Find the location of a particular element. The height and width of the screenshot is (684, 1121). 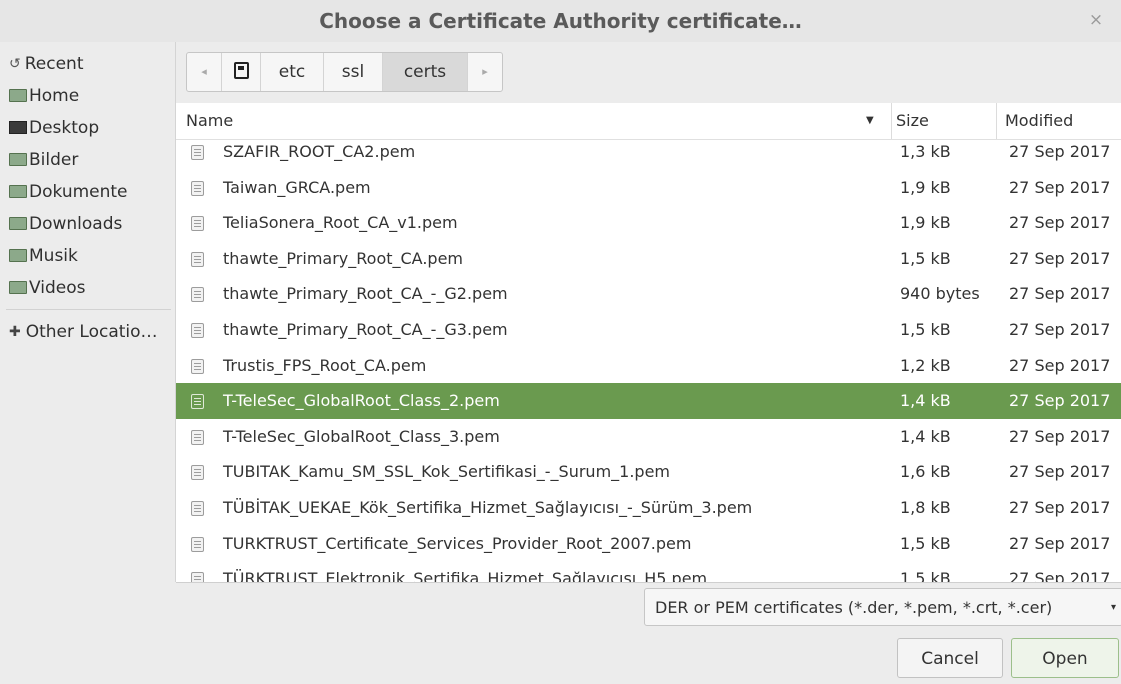

file-size: 1,4 kB is located at coordinates (925, 436).